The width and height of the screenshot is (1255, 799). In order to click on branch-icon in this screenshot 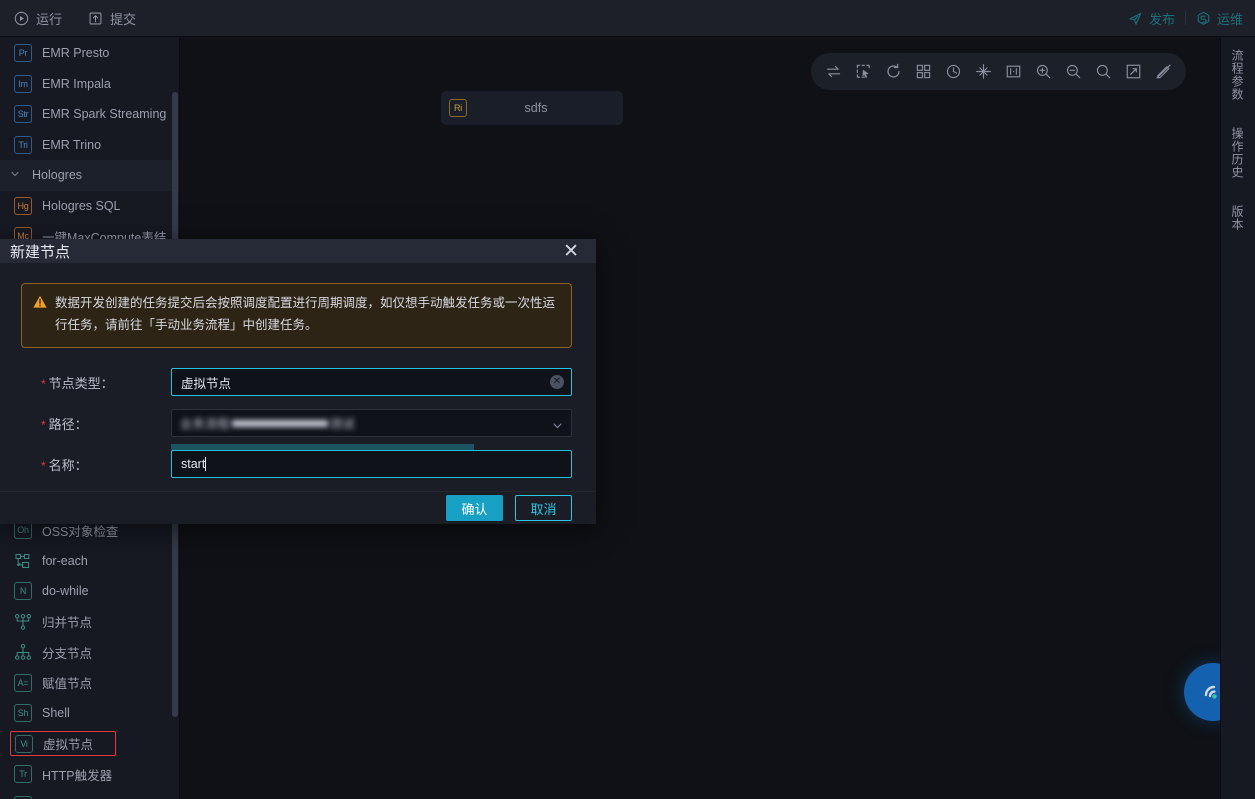, I will do `click(23, 652)`.